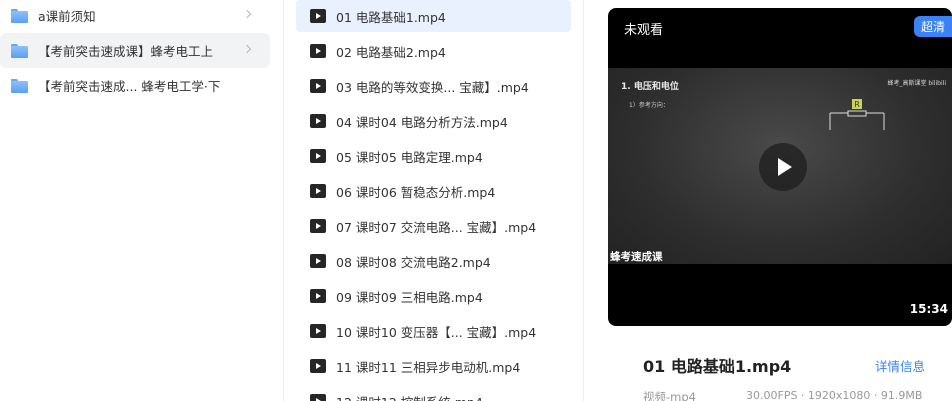 Image resolution: width=952 pixels, height=401 pixels. I want to click on quality-badge: 超清, so click(932, 26).